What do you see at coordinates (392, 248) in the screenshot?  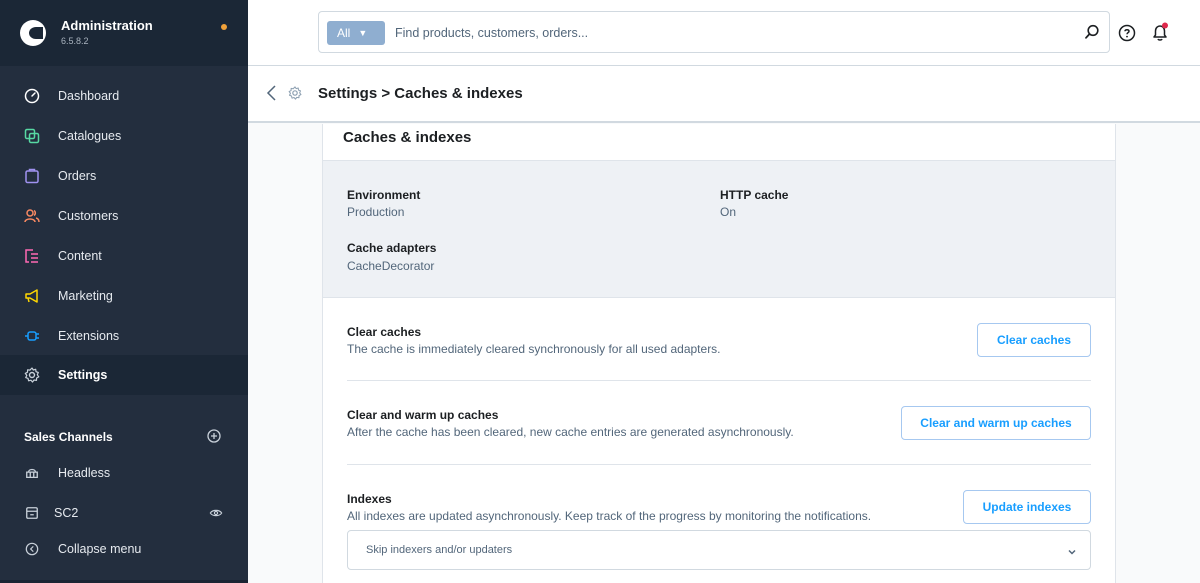 I see `cache-adapters-label: Cache adapters` at bounding box center [392, 248].